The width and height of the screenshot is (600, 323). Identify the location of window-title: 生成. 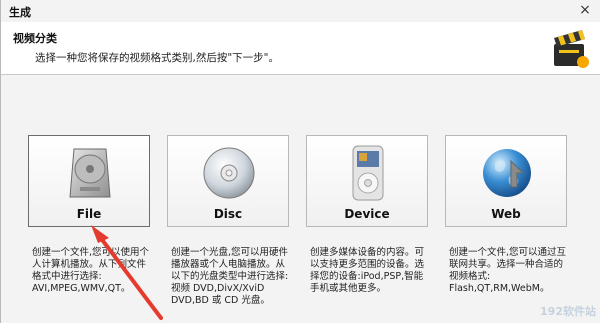
(20, 12).